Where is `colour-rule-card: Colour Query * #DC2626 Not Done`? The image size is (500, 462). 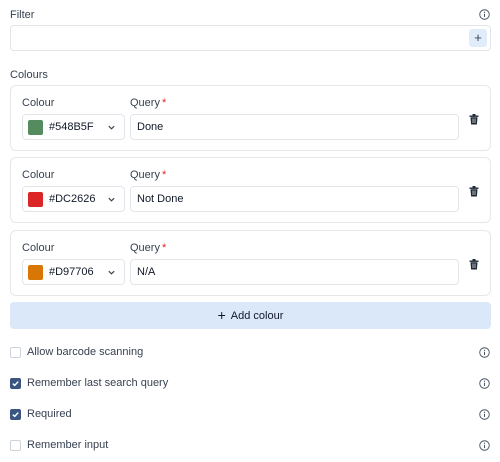 colour-rule-card: Colour Query * #DC2626 Not Done is located at coordinates (250, 190).